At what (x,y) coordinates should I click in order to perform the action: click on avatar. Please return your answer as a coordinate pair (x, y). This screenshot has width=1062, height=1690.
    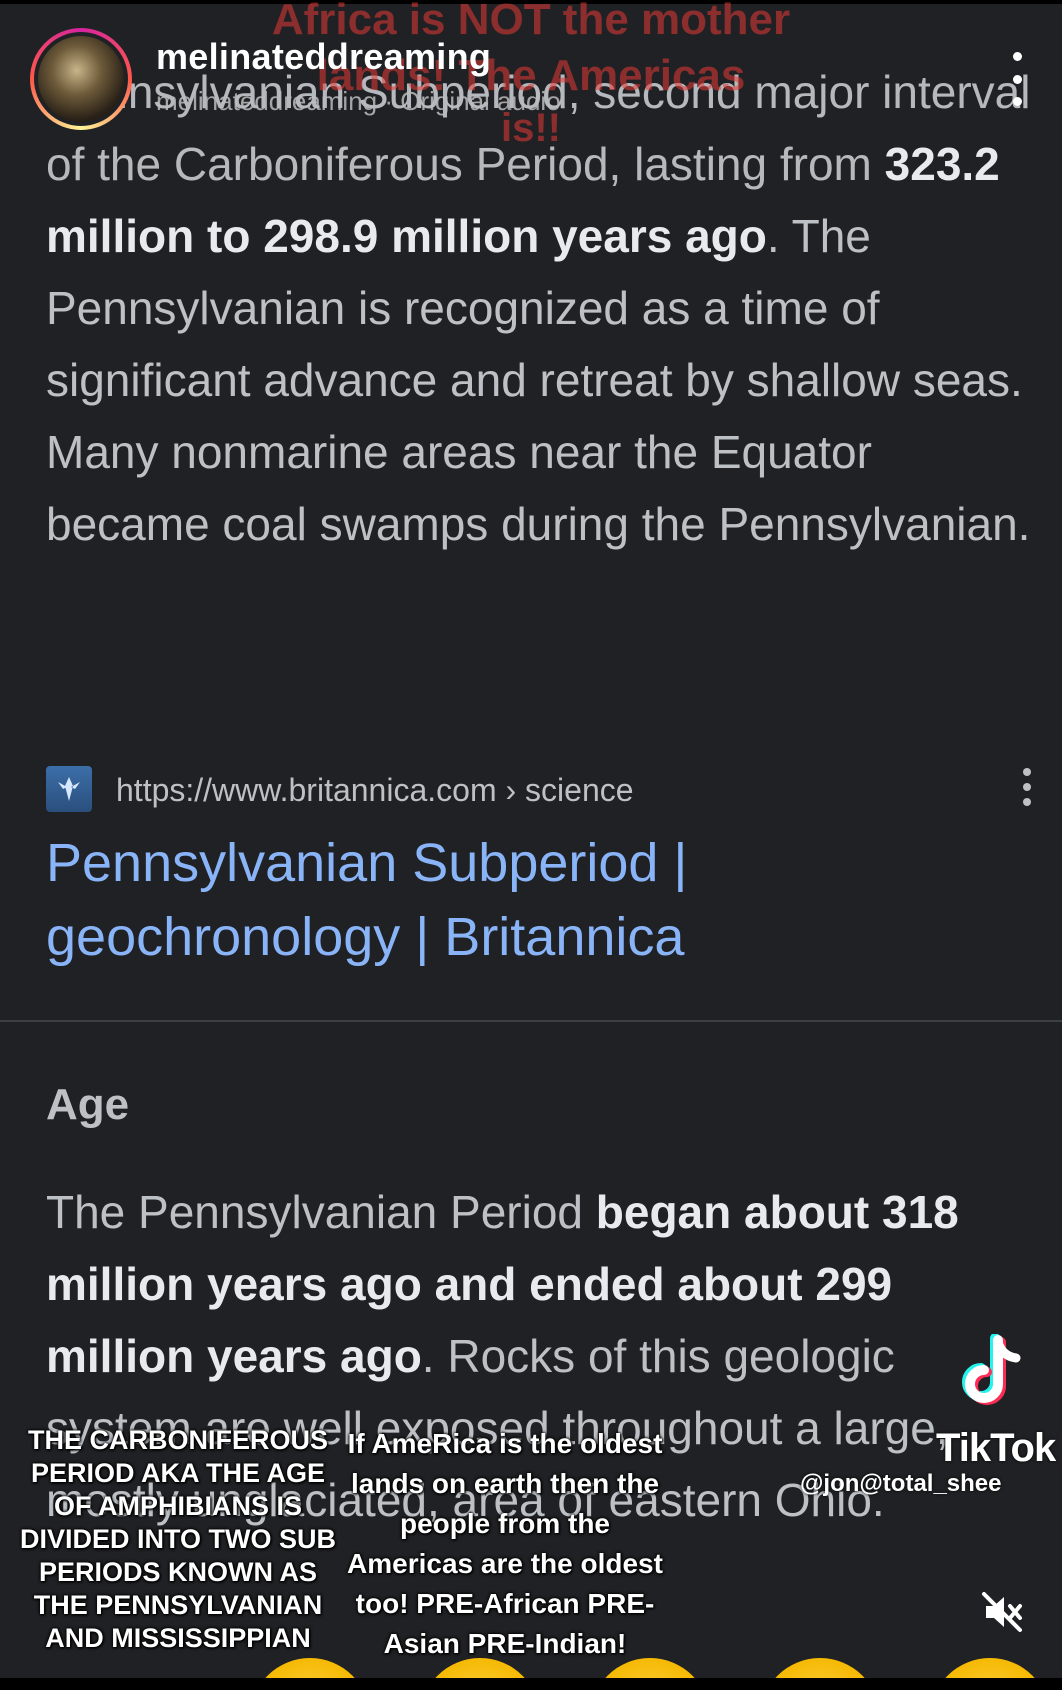
    Looking at the image, I should click on (81, 79).